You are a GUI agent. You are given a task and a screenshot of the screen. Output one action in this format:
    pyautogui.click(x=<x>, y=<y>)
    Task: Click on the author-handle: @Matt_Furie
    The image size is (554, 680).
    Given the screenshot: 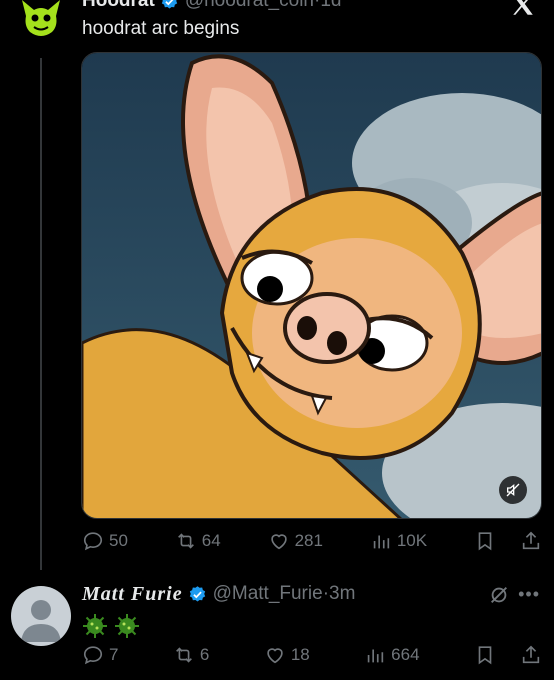 What is the action you would take?
    pyautogui.click(x=268, y=594)
    